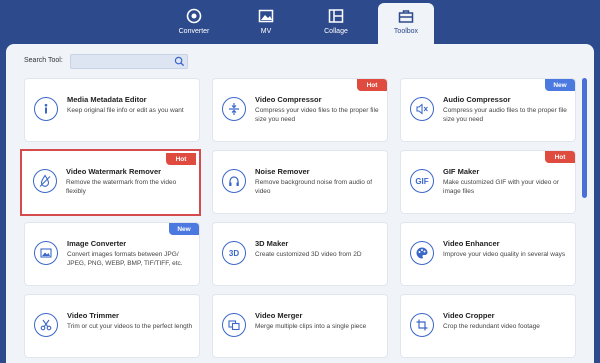 Image resolution: width=600 pixels, height=363 pixels. What do you see at coordinates (406, 23) in the screenshot?
I see `tab-toolbox: Toolbox` at bounding box center [406, 23].